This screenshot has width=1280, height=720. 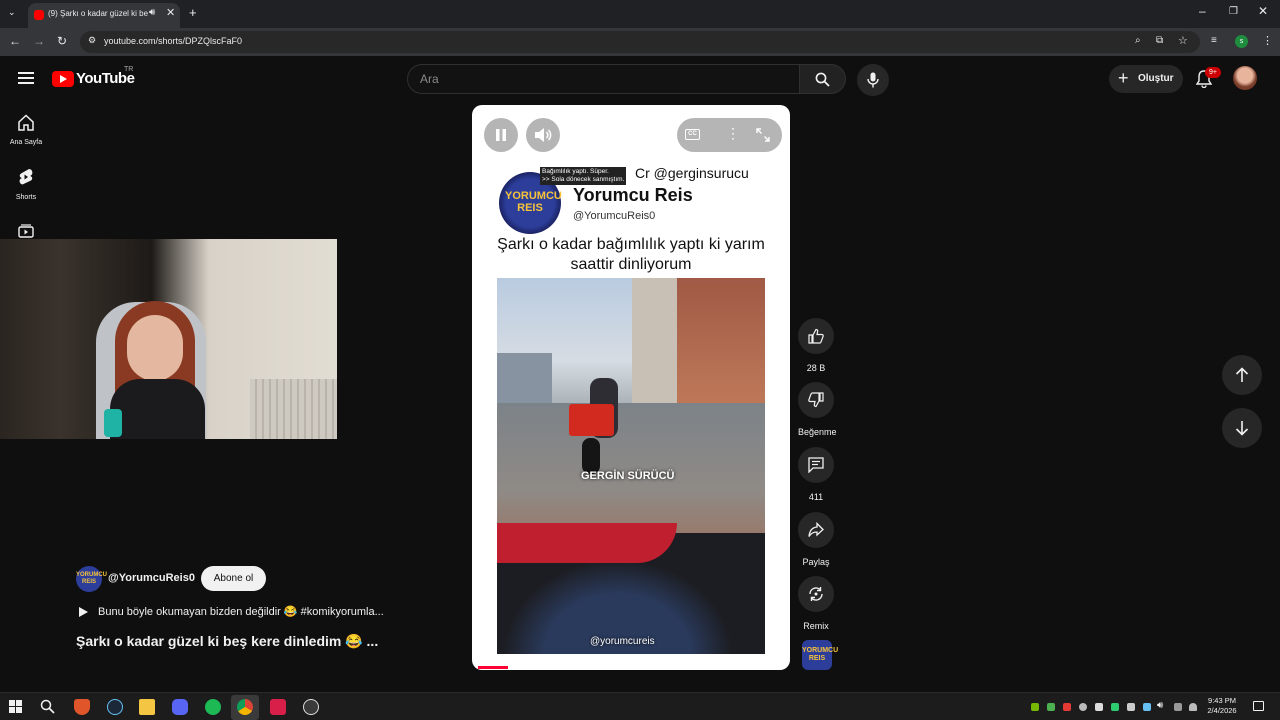 What do you see at coordinates (1183, 40) in the screenshot?
I see `bookmark-star-icon: ☆` at bounding box center [1183, 40].